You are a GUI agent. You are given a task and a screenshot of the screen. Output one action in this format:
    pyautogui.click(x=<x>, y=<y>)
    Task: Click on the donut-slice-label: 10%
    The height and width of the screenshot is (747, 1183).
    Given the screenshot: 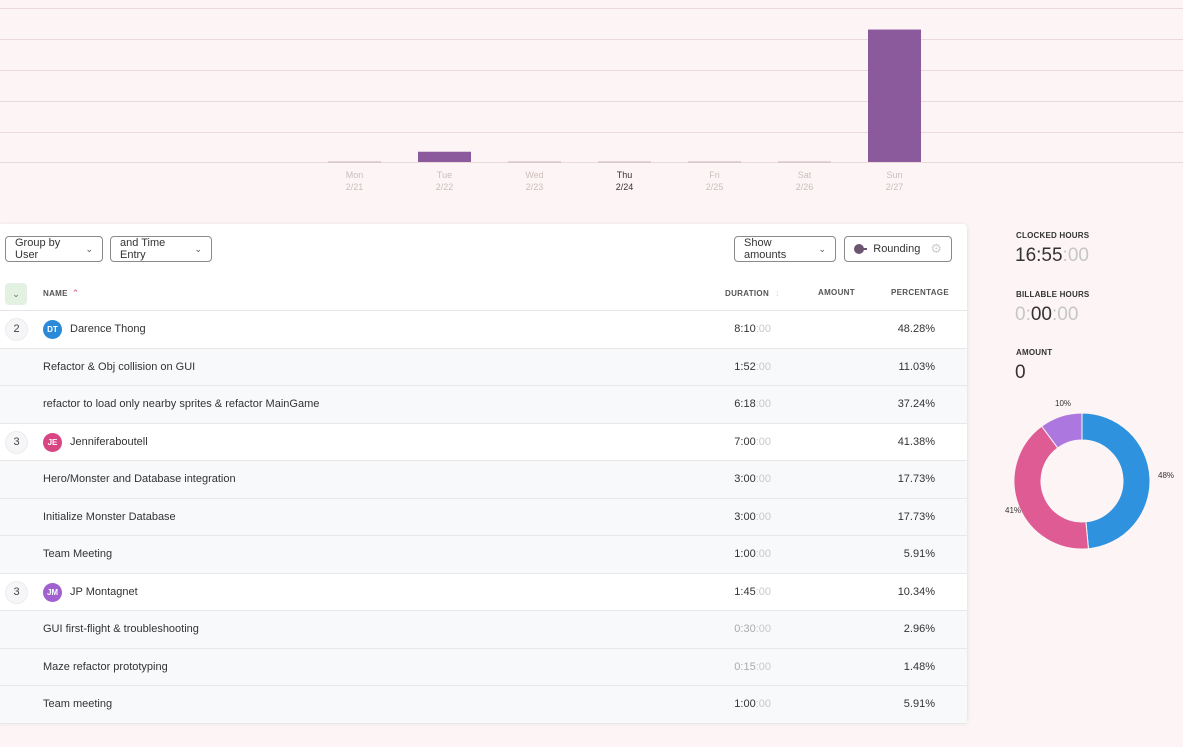 What is the action you would take?
    pyautogui.click(x=1063, y=403)
    